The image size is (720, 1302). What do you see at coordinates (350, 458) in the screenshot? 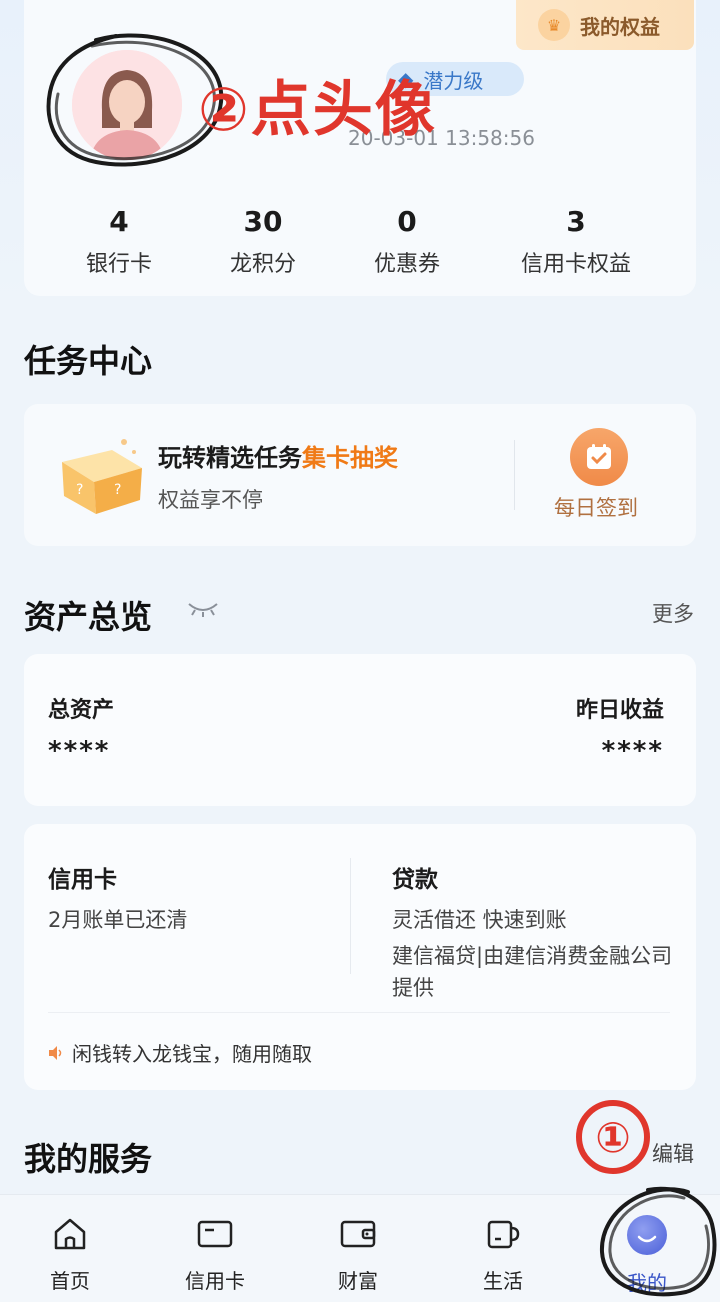
I see `task-title-highlight: 集卡抽奖` at bounding box center [350, 458].